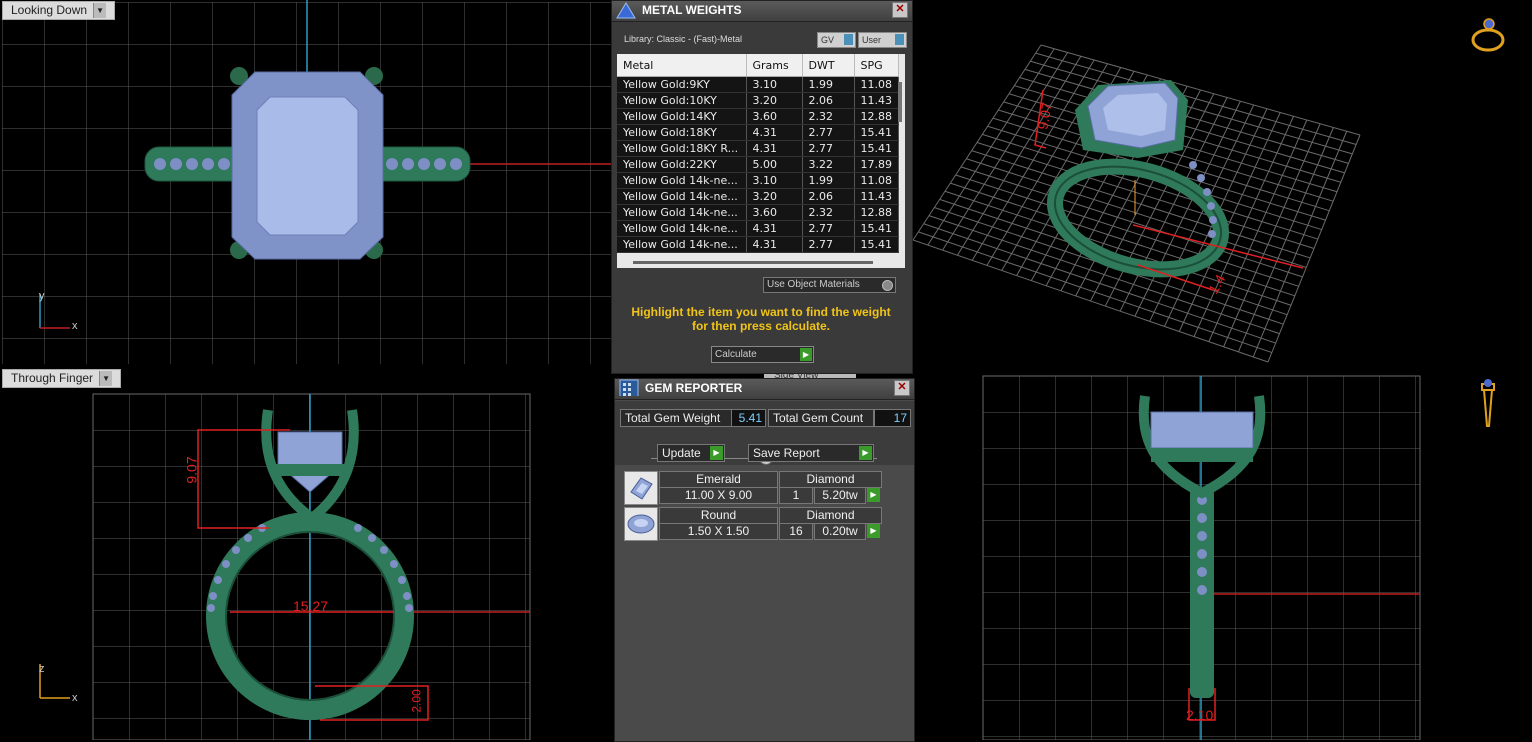  I want to click on column-header-grams: Grams, so click(774, 65).